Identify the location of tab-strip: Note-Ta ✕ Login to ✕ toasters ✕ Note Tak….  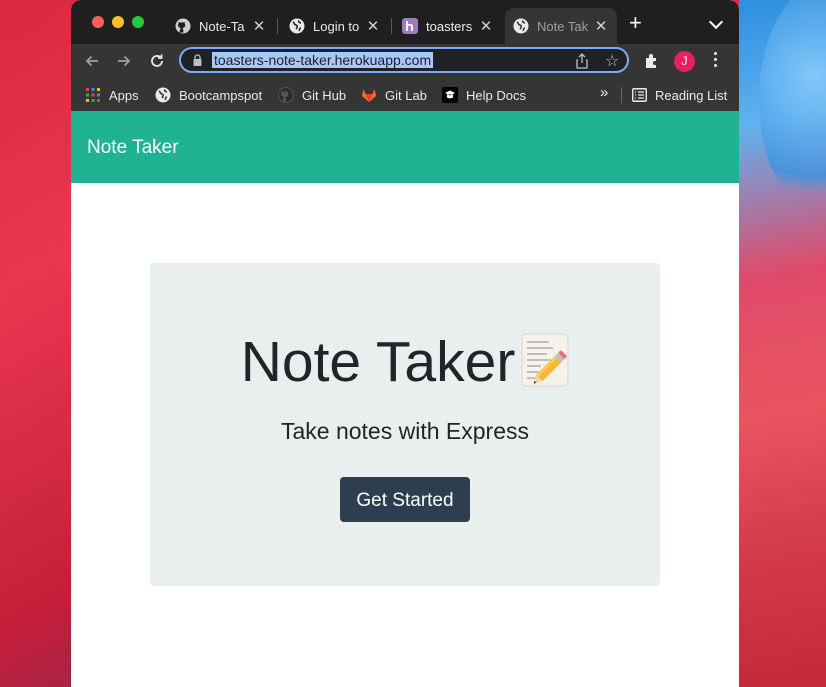
(405, 22).